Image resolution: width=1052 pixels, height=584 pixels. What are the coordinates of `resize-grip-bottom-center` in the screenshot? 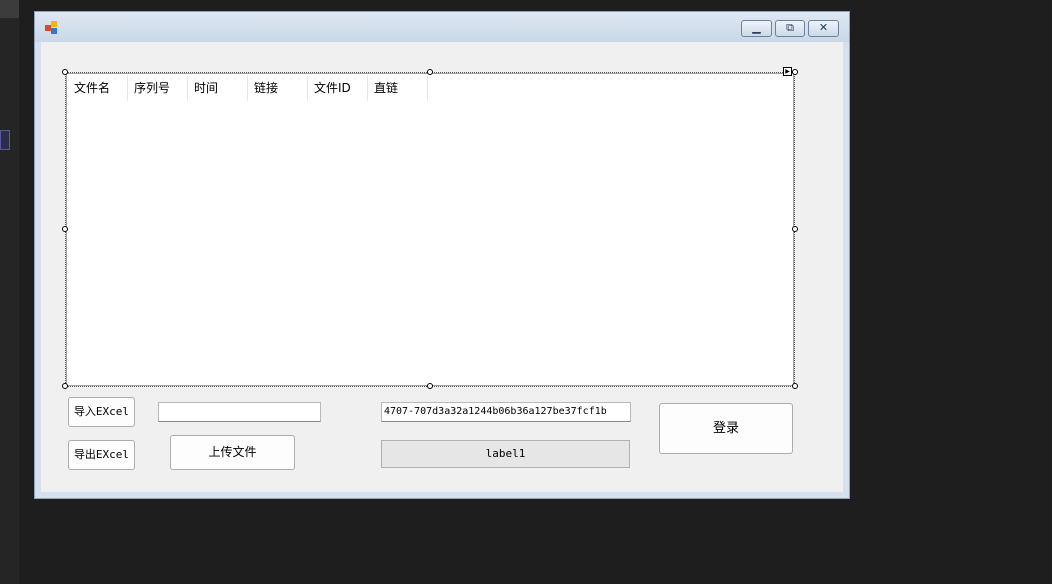 It's located at (430, 386).